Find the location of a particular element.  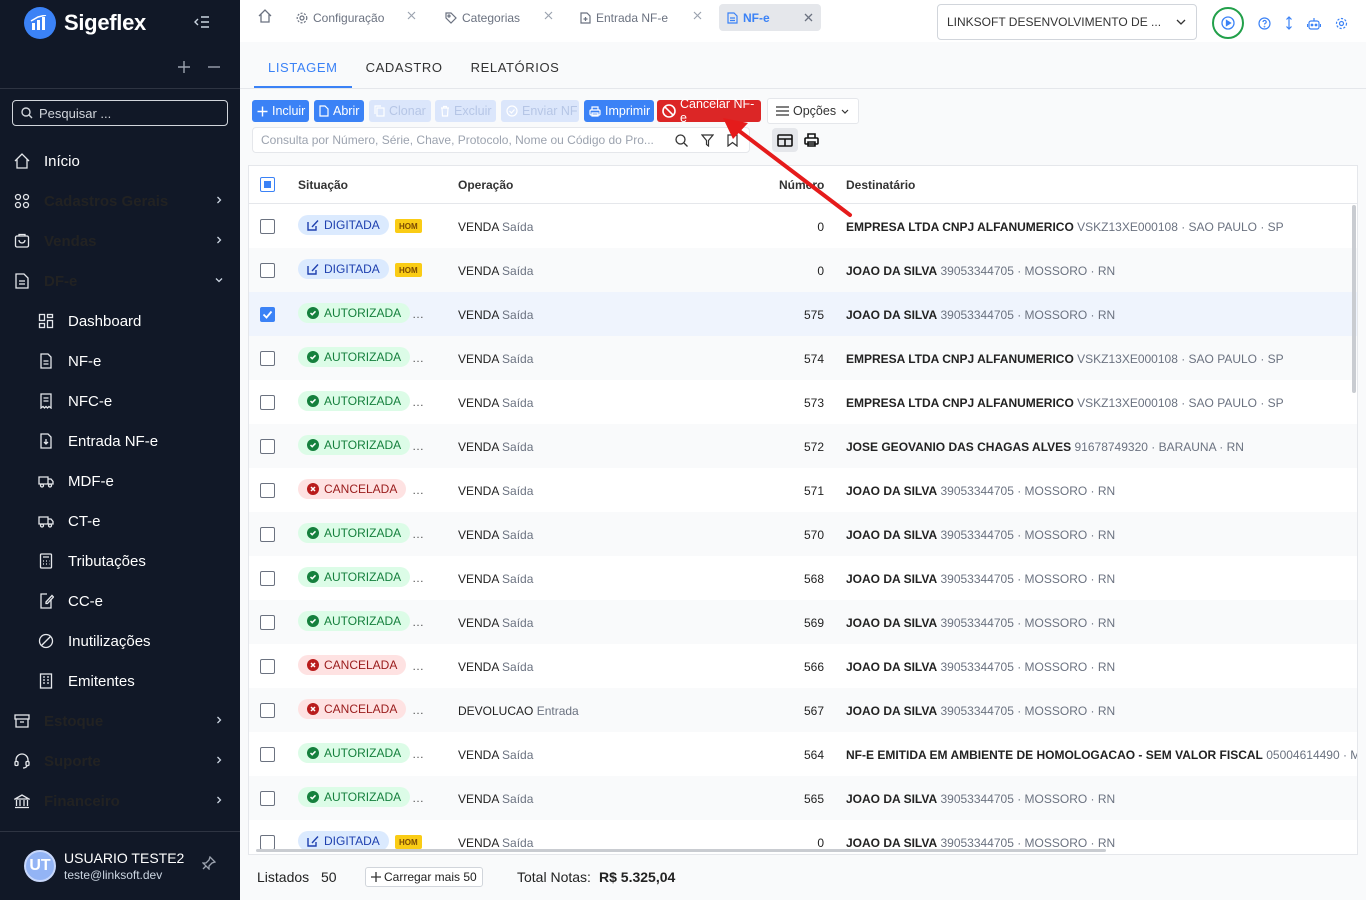

destinatario-nome: JOAO DA SILVA is located at coordinates (892, 799).